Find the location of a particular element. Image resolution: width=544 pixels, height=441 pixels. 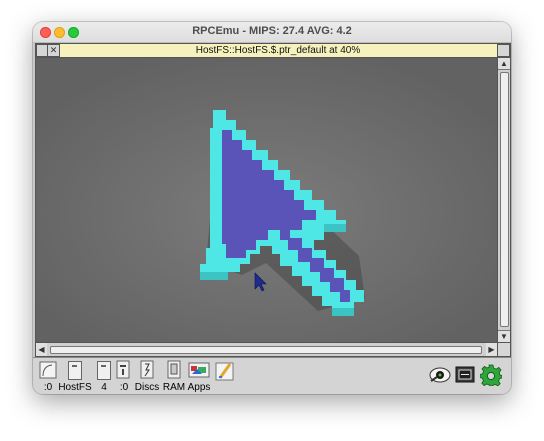

apps-icon is located at coordinates (199, 370).